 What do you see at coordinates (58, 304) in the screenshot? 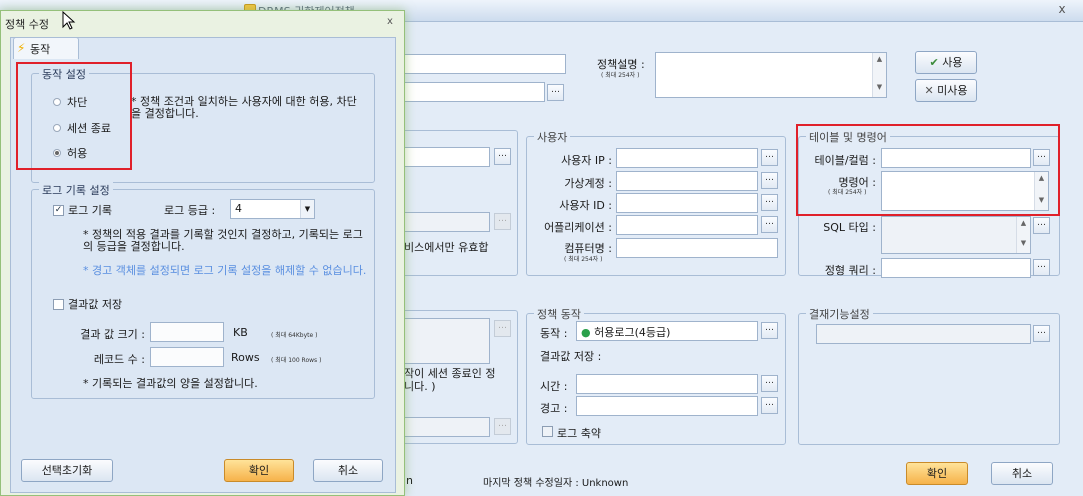
I see `result-save-checkbox` at bounding box center [58, 304].